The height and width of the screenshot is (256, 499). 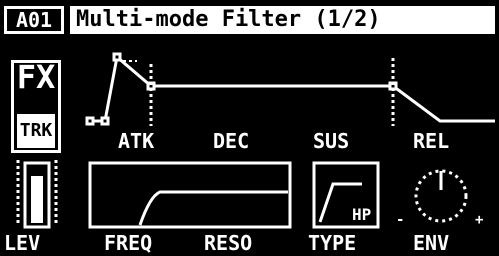 What do you see at coordinates (190, 195) in the screenshot?
I see `filter-curve` at bounding box center [190, 195].